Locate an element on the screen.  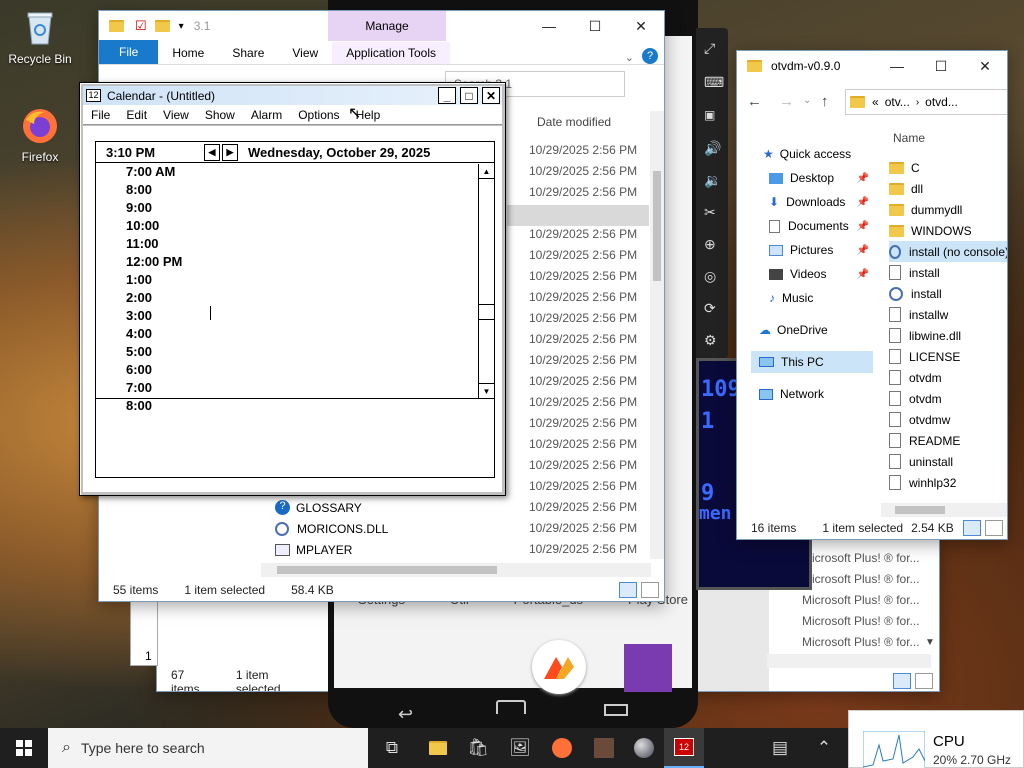
nav-music: ♪ Music is located at coordinates (791, 298).